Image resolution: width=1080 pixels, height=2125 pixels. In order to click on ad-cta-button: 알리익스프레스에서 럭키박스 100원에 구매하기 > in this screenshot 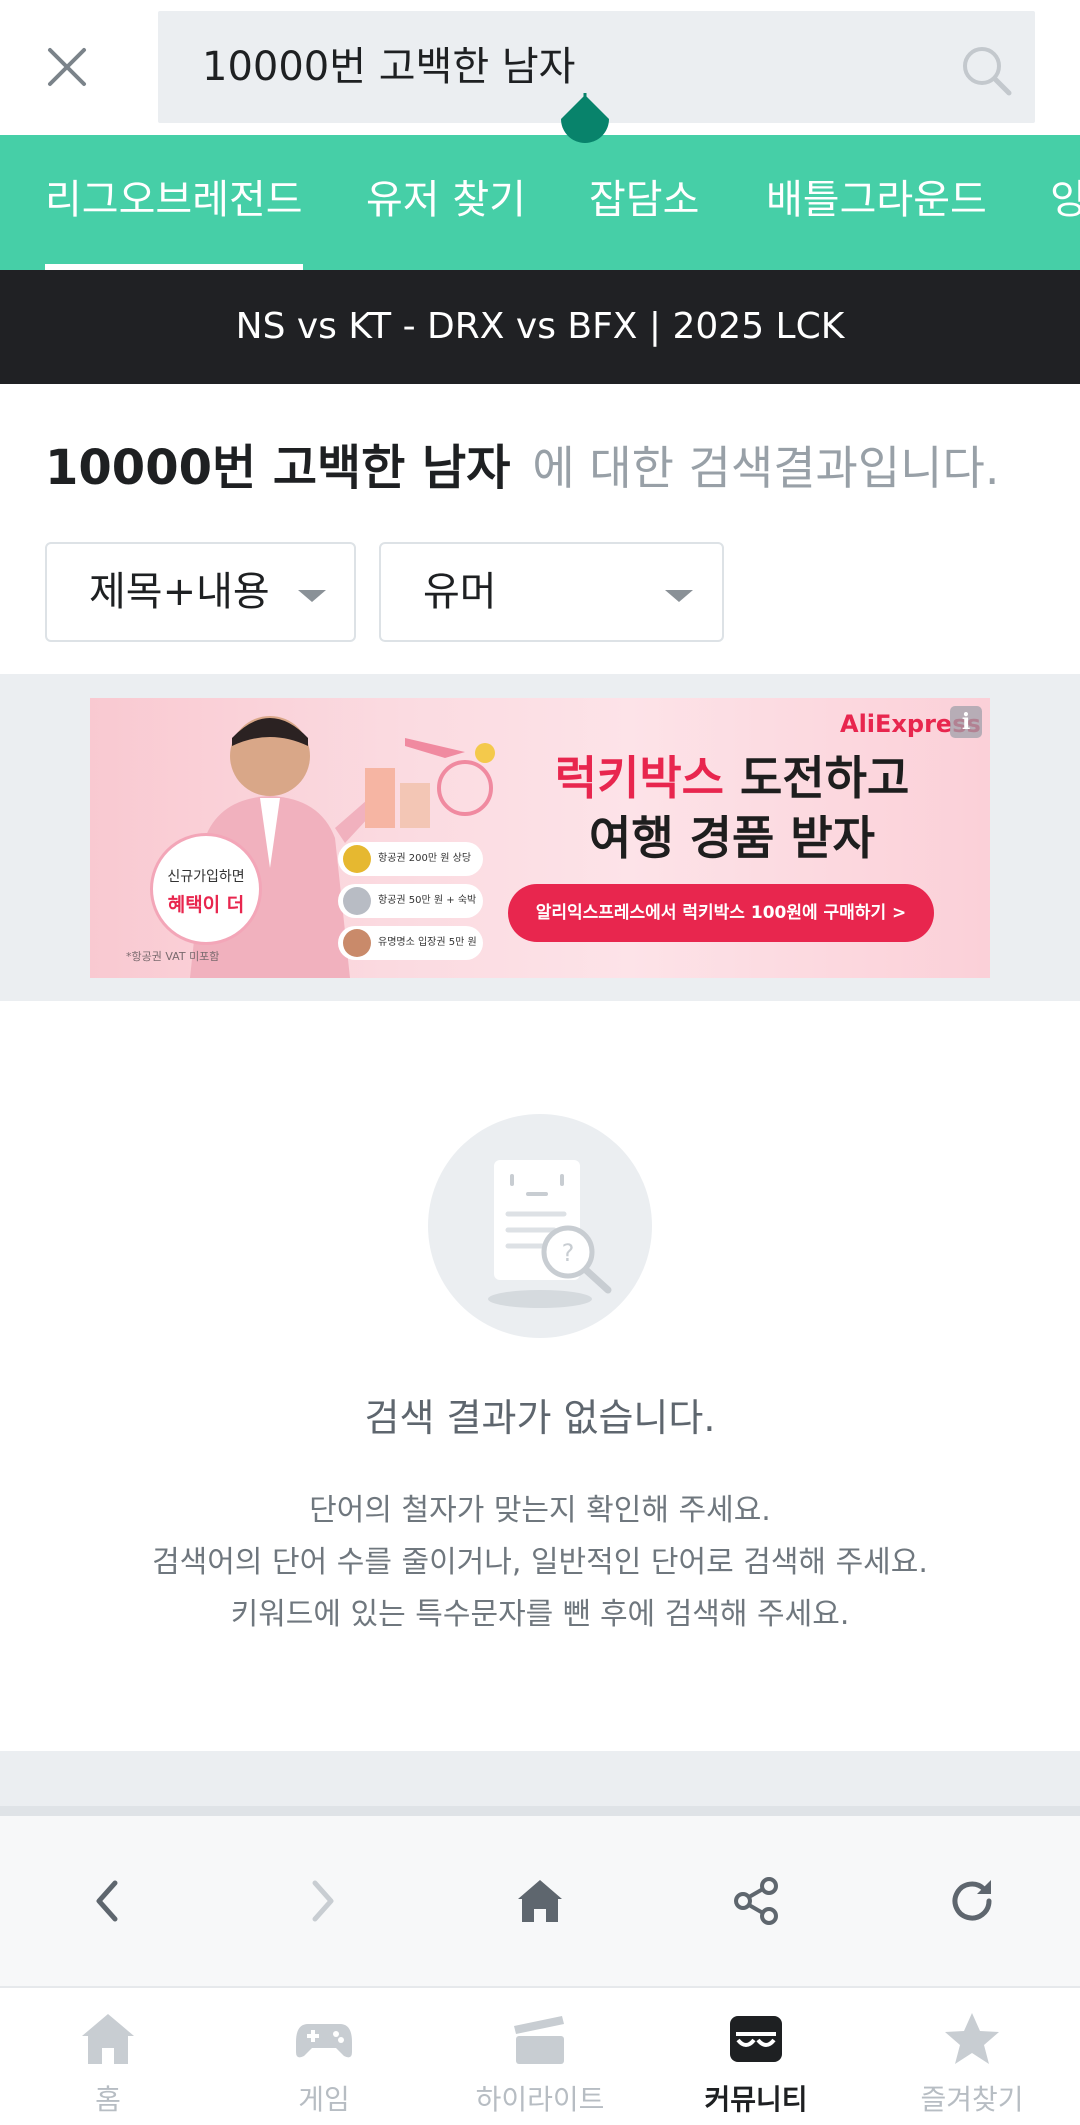, I will do `click(721, 913)`.